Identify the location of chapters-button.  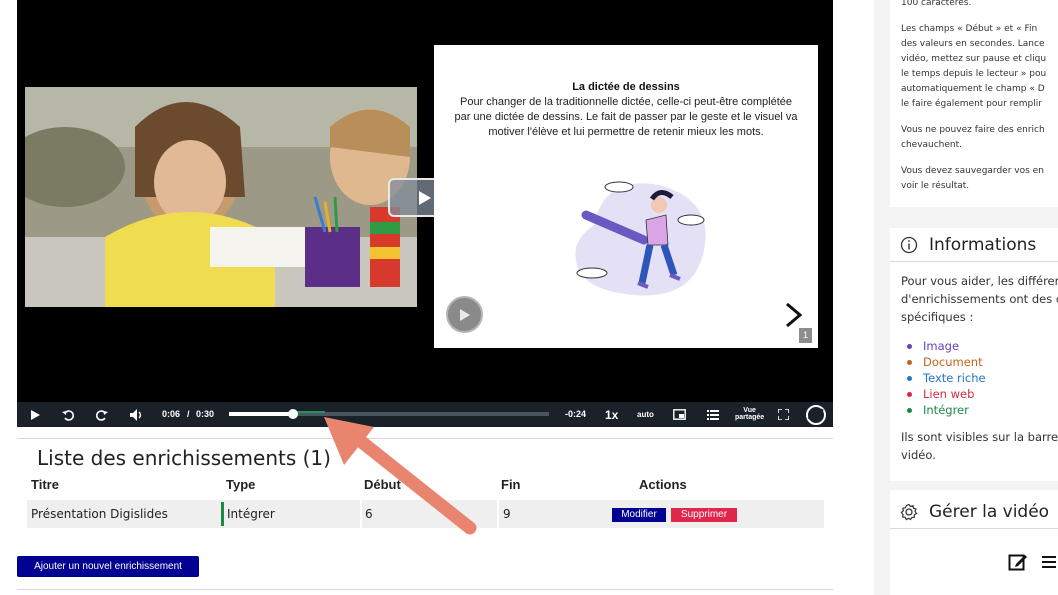
(713, 414).